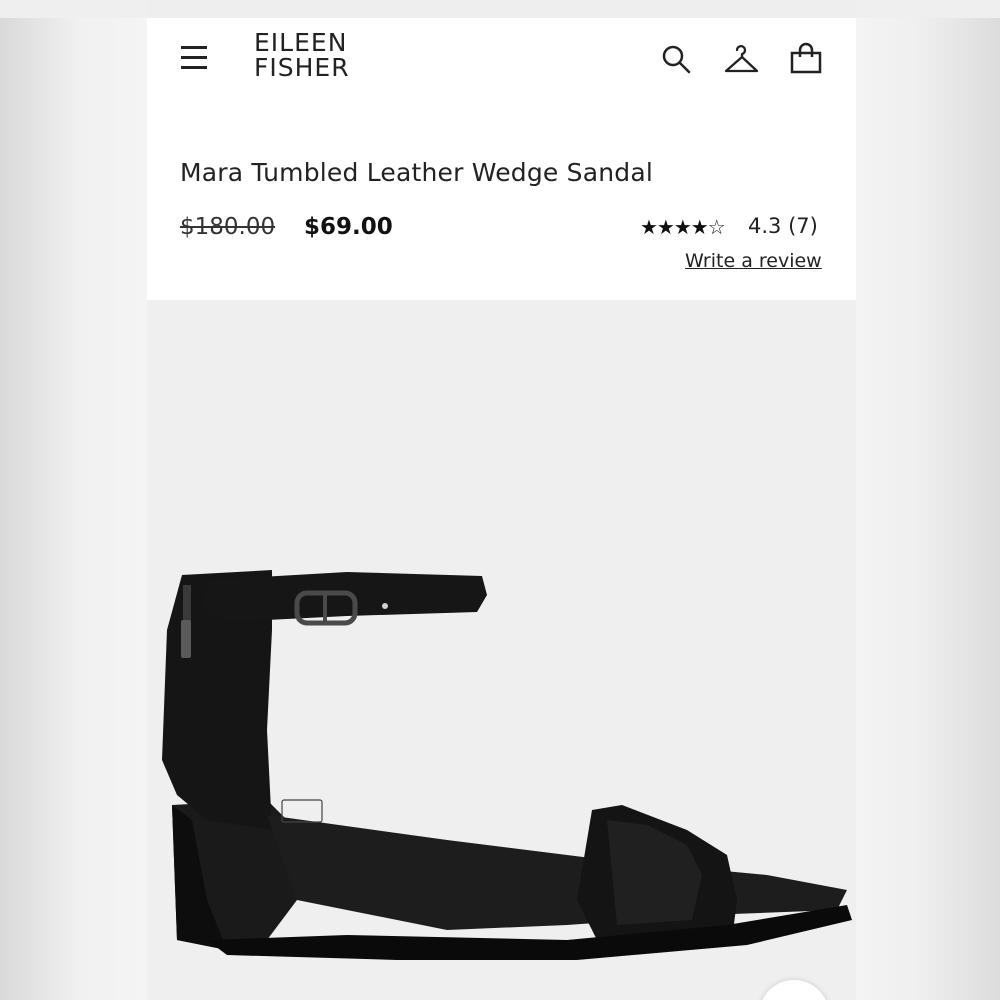 The width and height of the screenshot is (1000, 1000). Describe the element at coordinates (683, 228) in the screenshot. I see `star-rating-icons: ★★★★☆` at that location.